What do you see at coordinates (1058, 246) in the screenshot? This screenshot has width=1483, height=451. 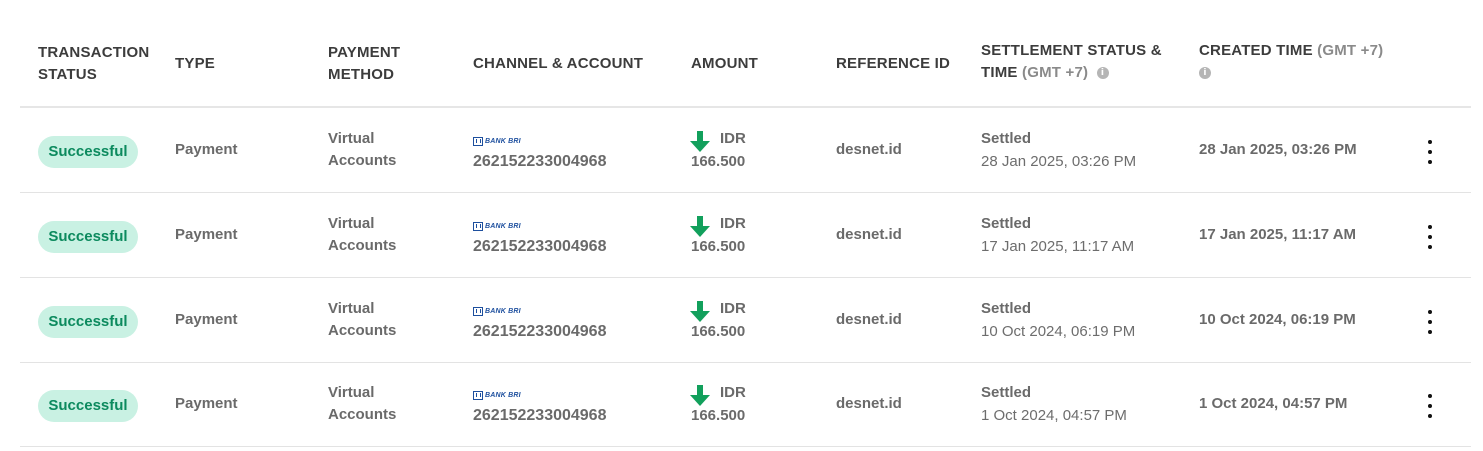 I see `settlement-time-value: 17 Jan 2025, 11:17 AM` at bounding box center [1058, 246].